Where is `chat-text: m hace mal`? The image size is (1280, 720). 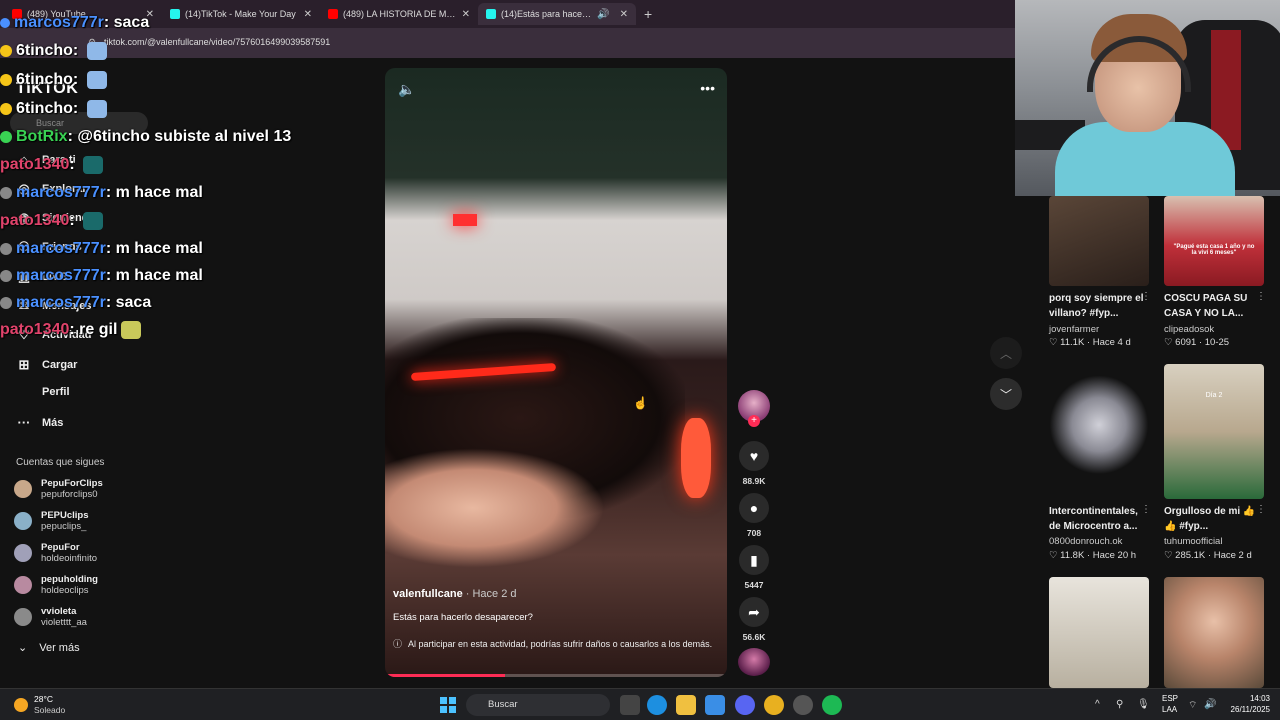
chat-text: m hace mal is located at coordinates (159, 192).